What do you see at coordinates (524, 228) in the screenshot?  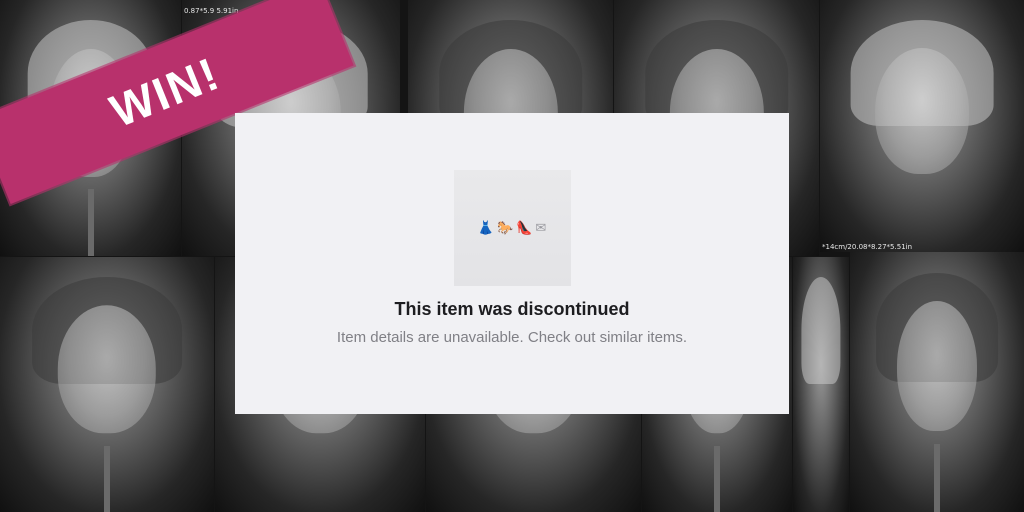 I see `high-heel-icon: 👠` at bounding box center [524, 228].